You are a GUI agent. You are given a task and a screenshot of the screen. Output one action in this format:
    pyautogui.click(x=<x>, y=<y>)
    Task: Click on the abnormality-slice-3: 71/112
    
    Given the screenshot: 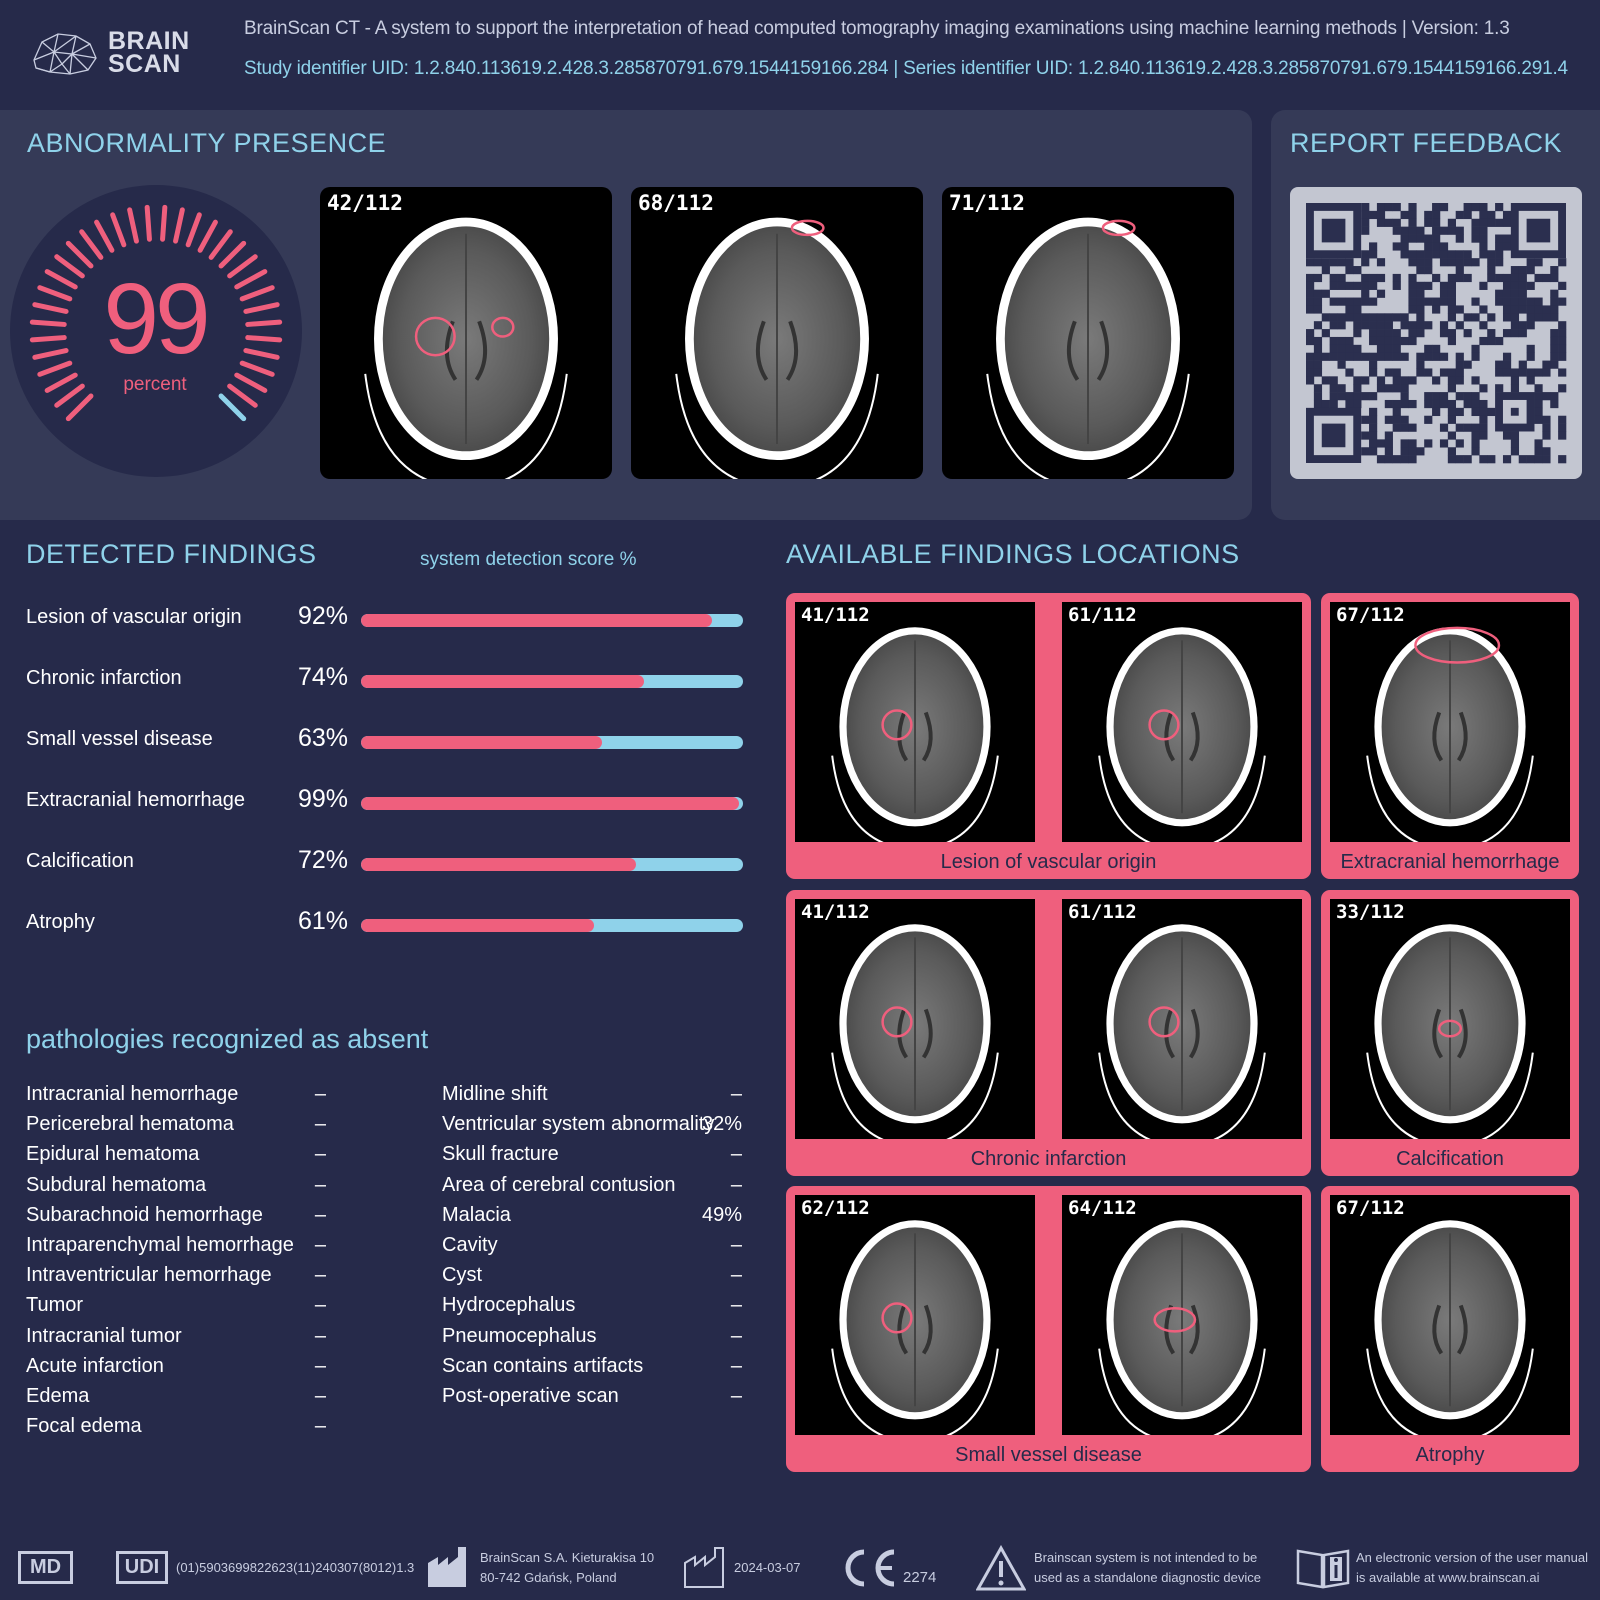 What is the action you would take?
    pyautogui.click(x=1088, y=333)
    